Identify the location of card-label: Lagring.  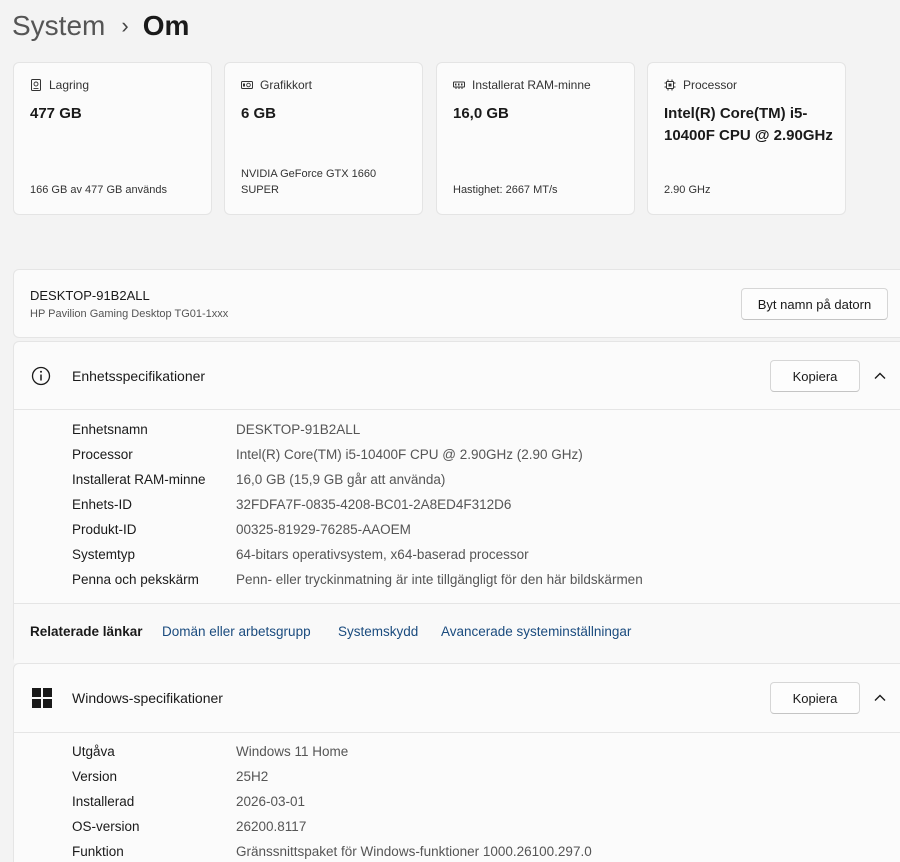
(69, 85).